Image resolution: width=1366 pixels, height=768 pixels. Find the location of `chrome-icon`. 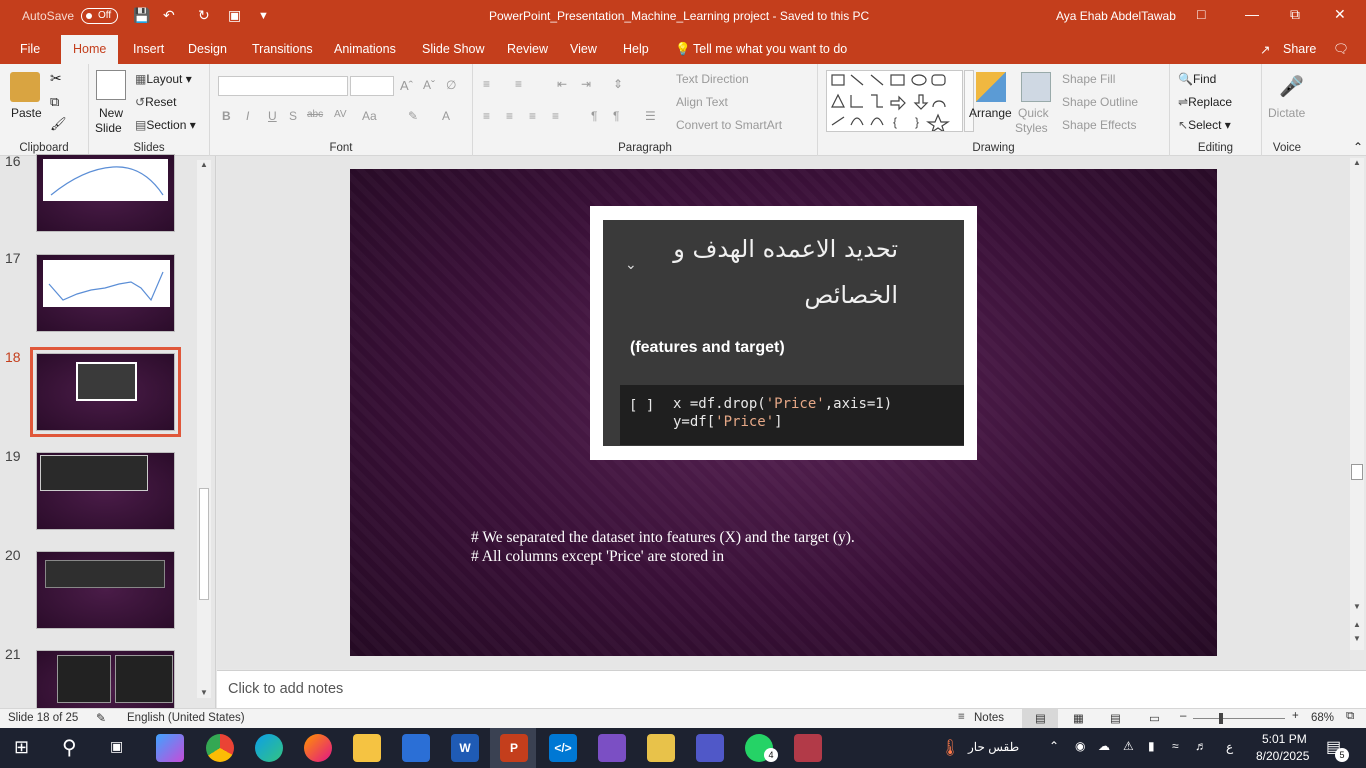

chrome-icon is located at coordinates (220, 748).